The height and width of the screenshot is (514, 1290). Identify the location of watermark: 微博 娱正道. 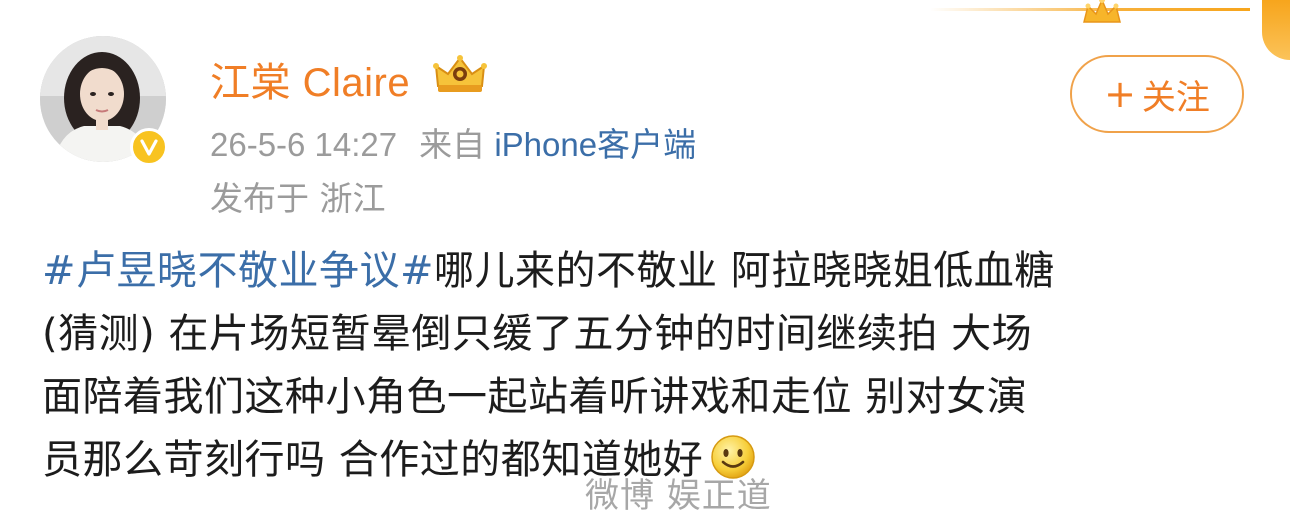
(678, 495).